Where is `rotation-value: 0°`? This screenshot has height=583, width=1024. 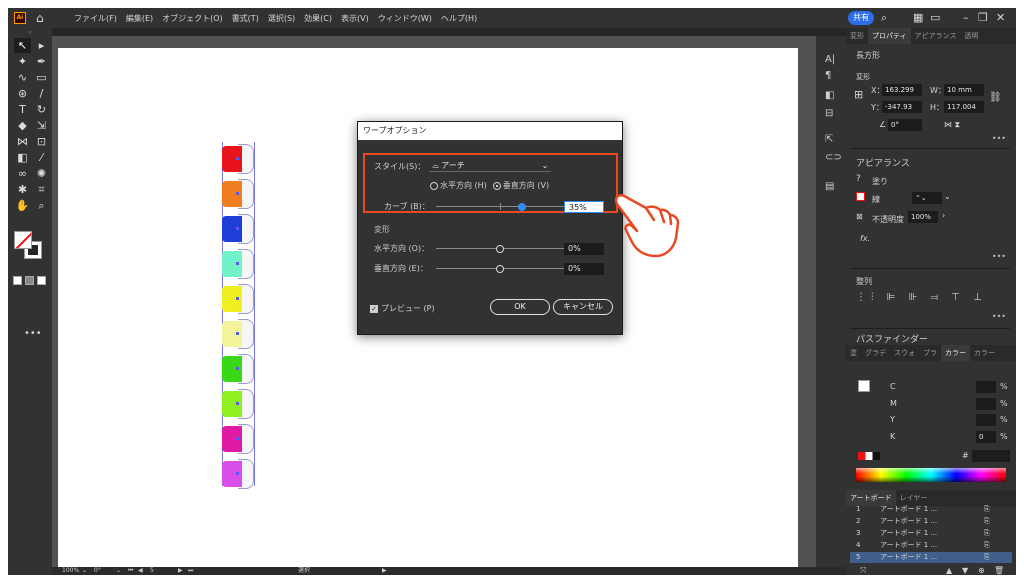
rotation-value: 0° is located at coordinates (97, 571).